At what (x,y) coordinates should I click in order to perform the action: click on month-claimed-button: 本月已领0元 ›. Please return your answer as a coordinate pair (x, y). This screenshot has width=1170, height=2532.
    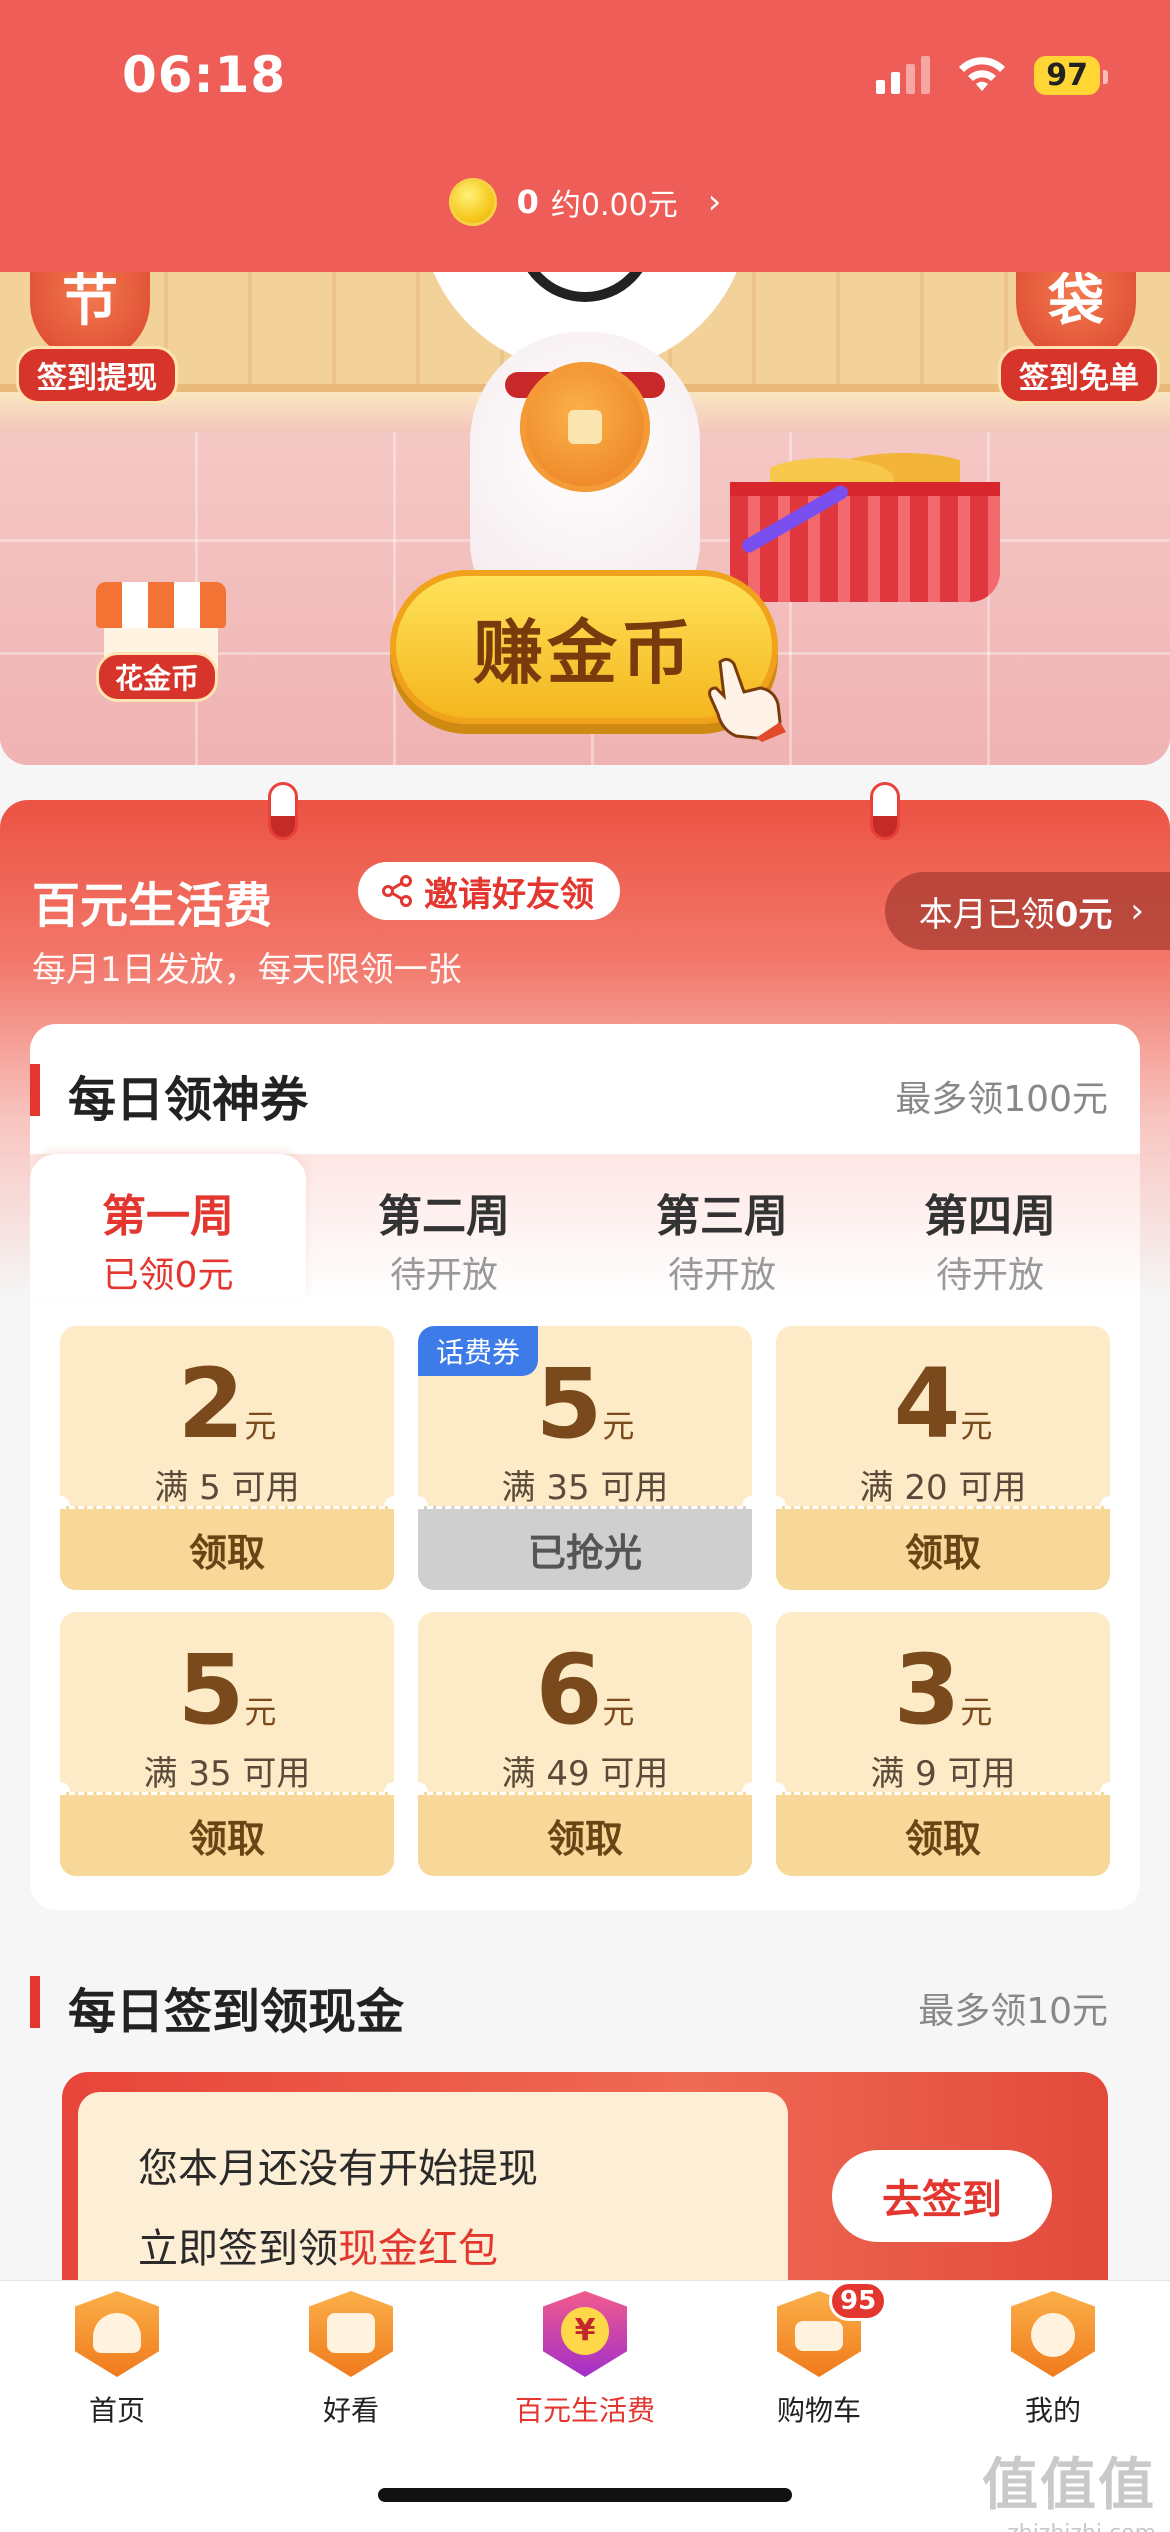
    Looking at the image, I should click on (1027, 911).